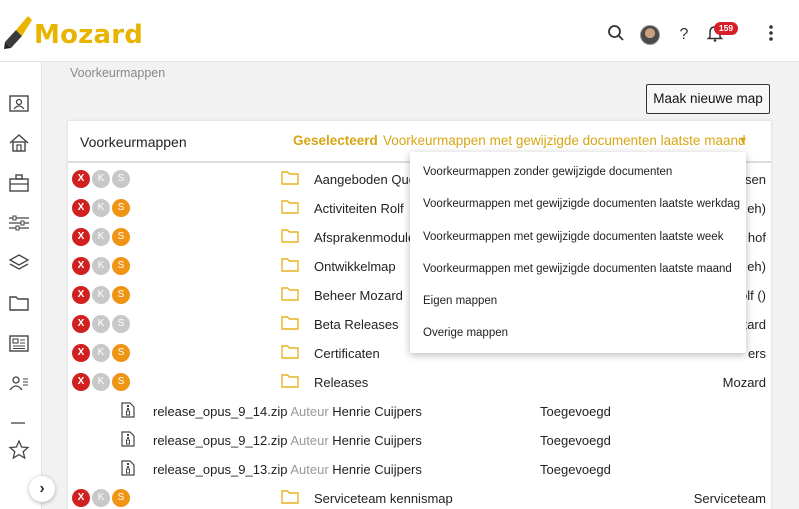  I want to click on logo-text: Mozard, so click(89, 35).